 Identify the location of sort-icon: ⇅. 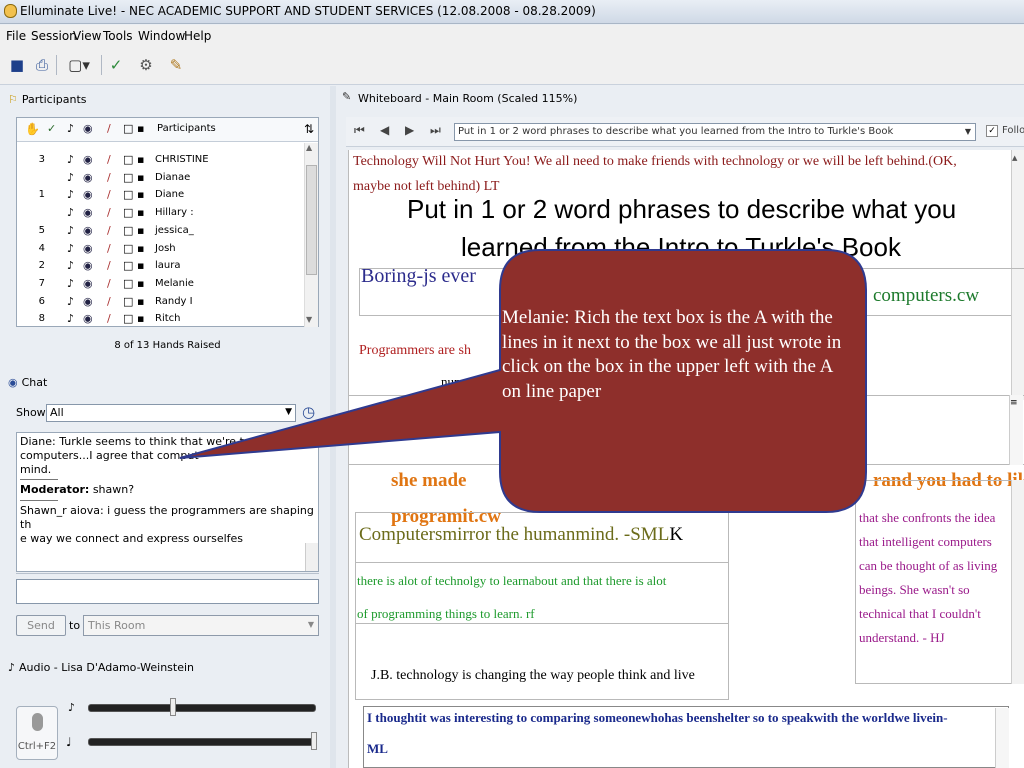
(309, 129).